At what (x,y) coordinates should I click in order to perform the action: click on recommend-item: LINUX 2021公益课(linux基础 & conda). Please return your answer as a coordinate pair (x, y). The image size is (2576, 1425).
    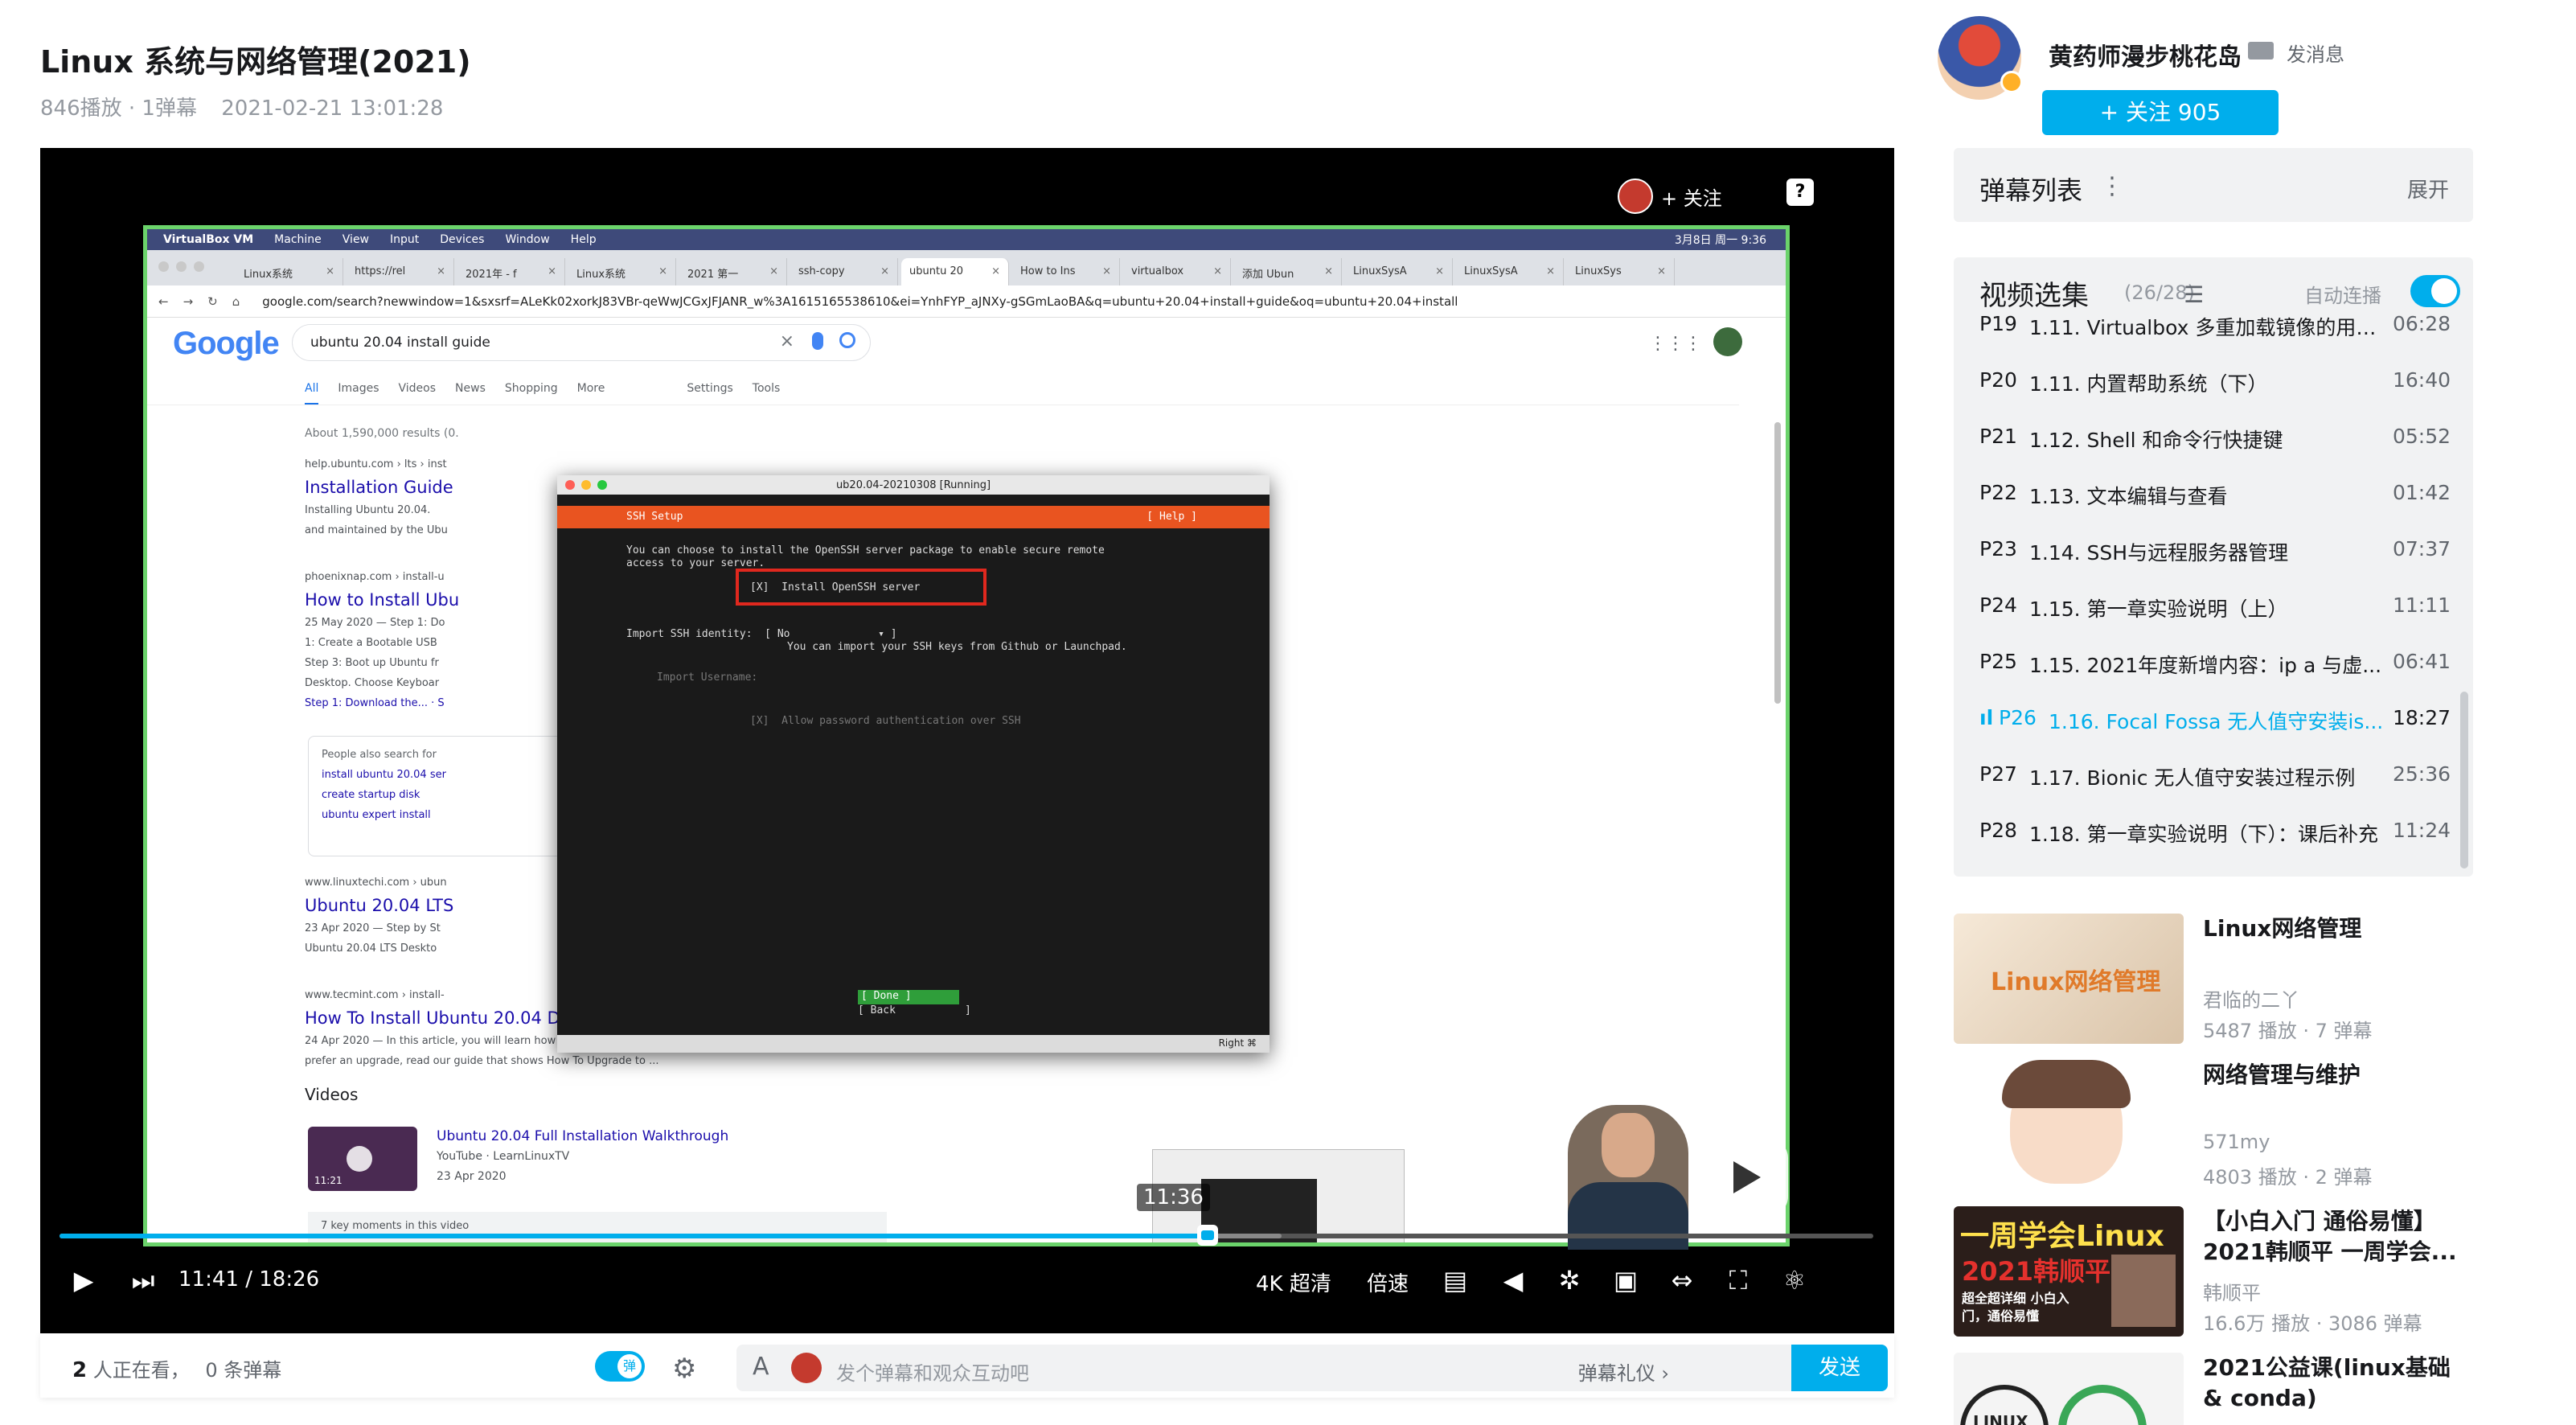
    Looking at the image, I should click on (2219, 1389).